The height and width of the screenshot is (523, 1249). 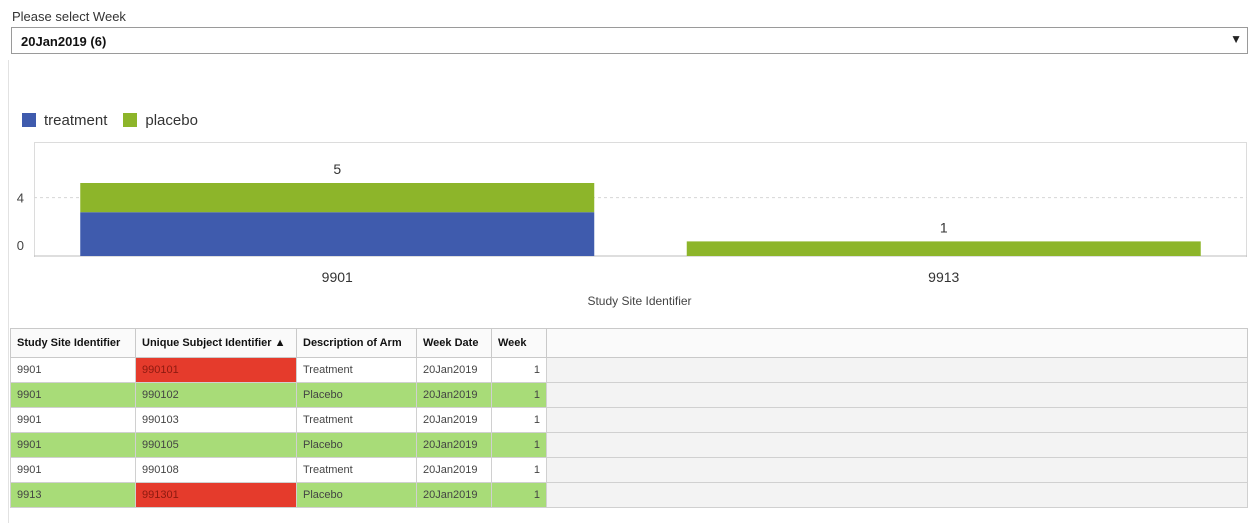 I want to click on x-tick-label: 9913, so click(x=943, y=277).